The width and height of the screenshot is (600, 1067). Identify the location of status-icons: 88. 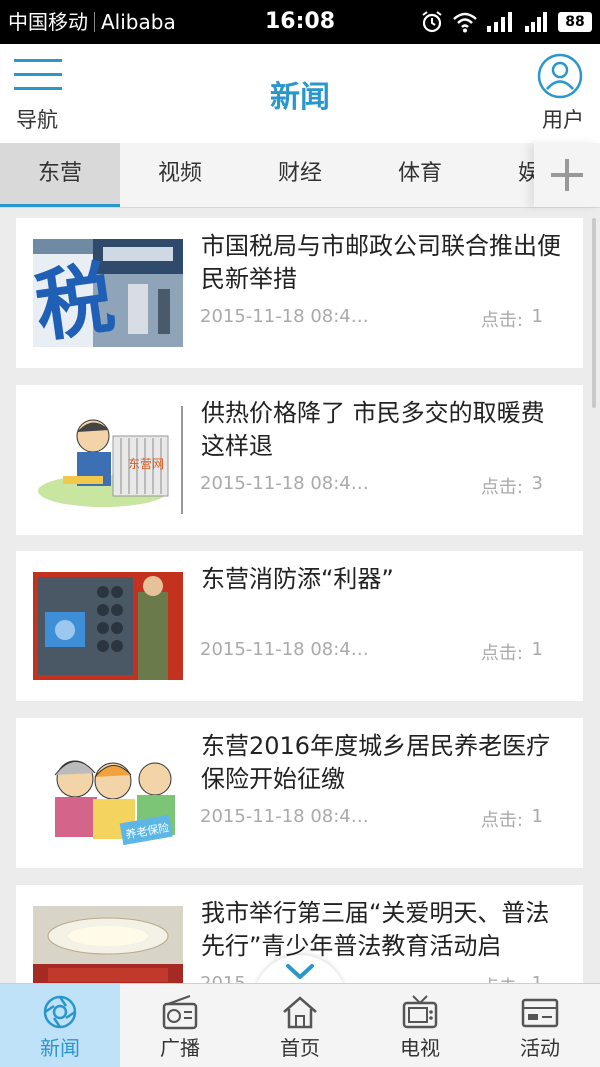
(506, 22).